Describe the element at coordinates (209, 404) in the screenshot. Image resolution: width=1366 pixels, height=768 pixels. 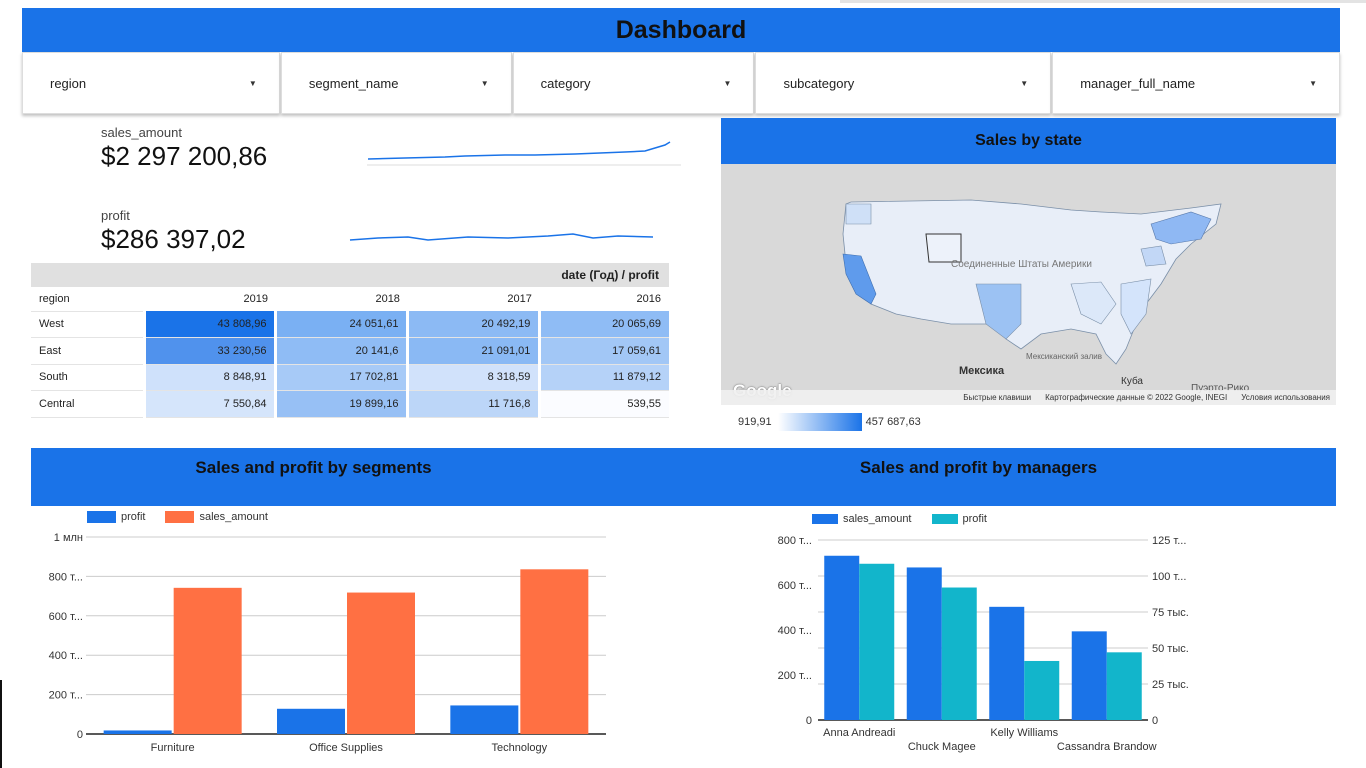
I see `value-cell: 7 550,84` at that location.